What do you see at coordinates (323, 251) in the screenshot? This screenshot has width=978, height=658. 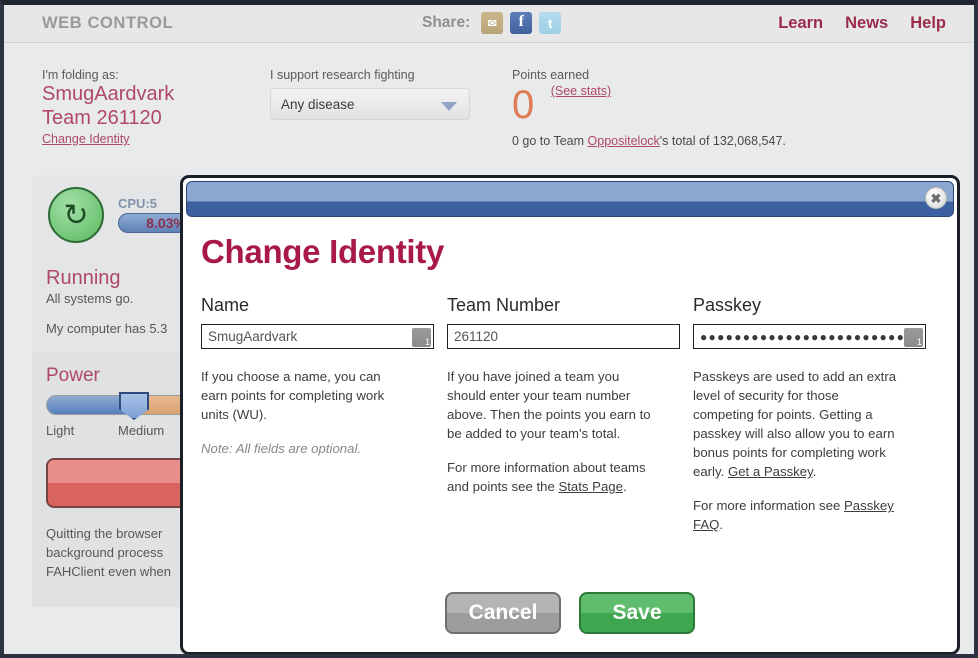 I see `dialog-title: Change Identity` at bounding box center [323, 251].